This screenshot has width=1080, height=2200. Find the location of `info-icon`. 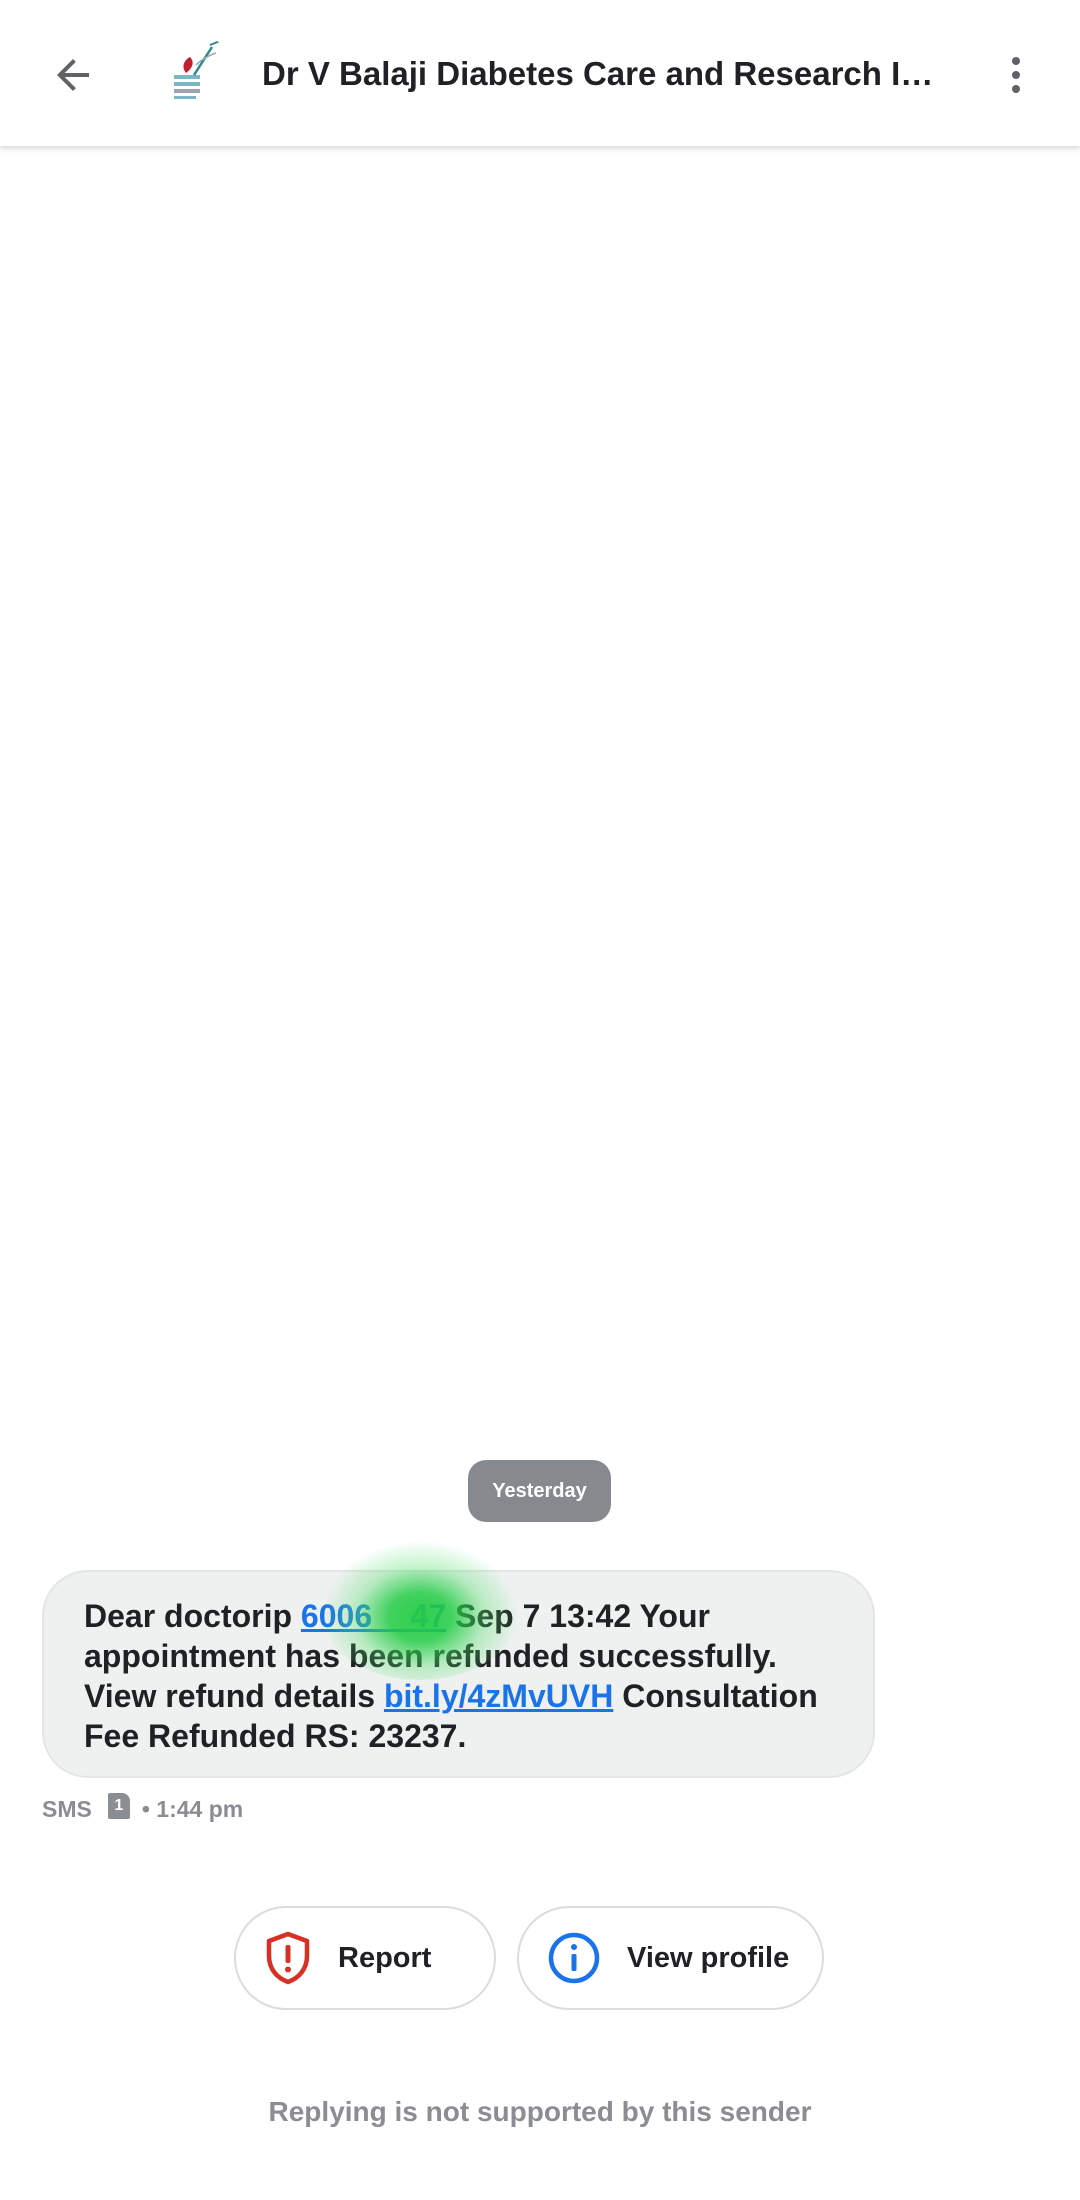

info-icon is located at coordinates (574, 1958).